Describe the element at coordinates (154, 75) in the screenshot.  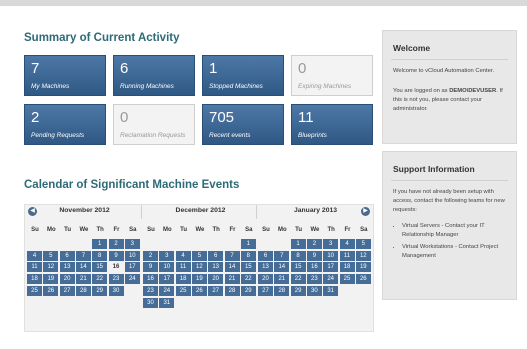
I see `summary-tile-running-machines: 6 Running Machines` at that location.